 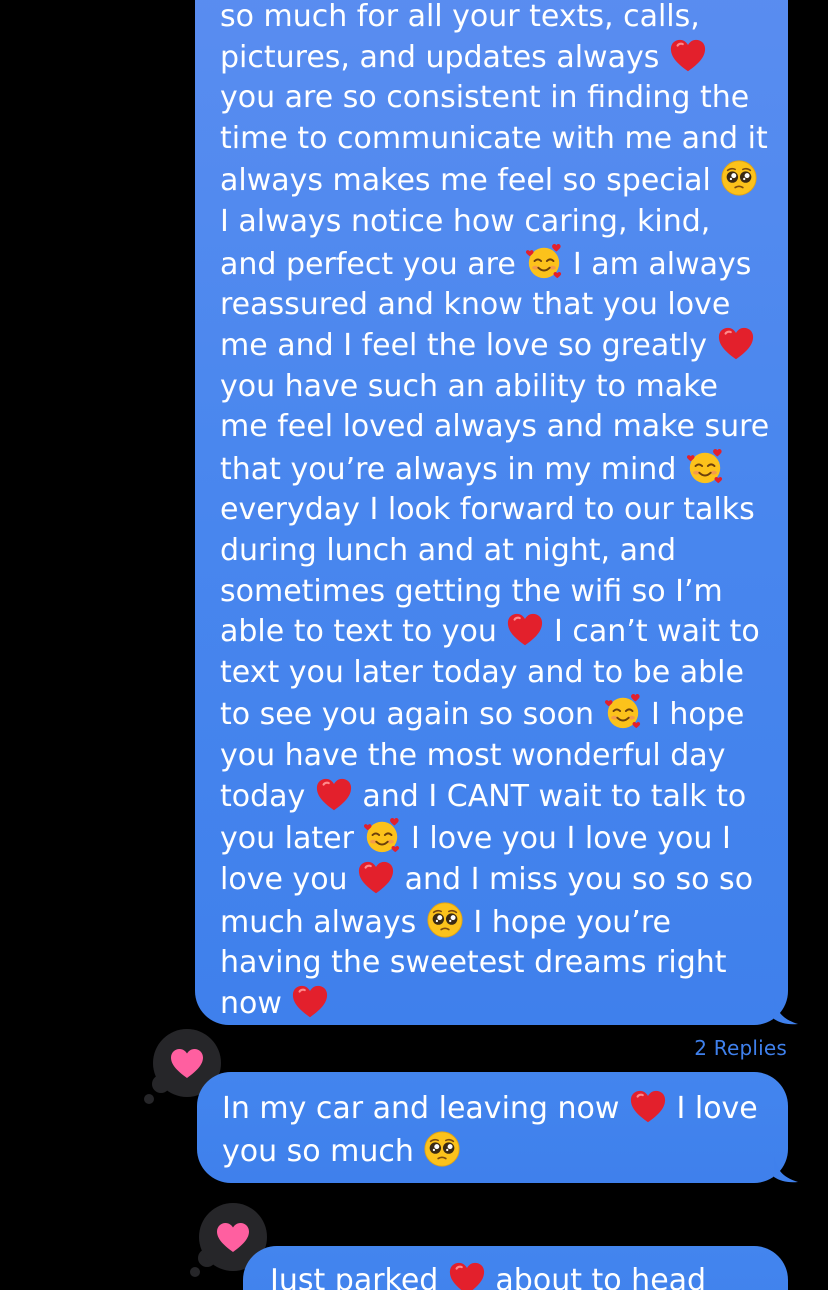 I want to click on message-text: In my car and leaving now, so click(x=425, y=1109).